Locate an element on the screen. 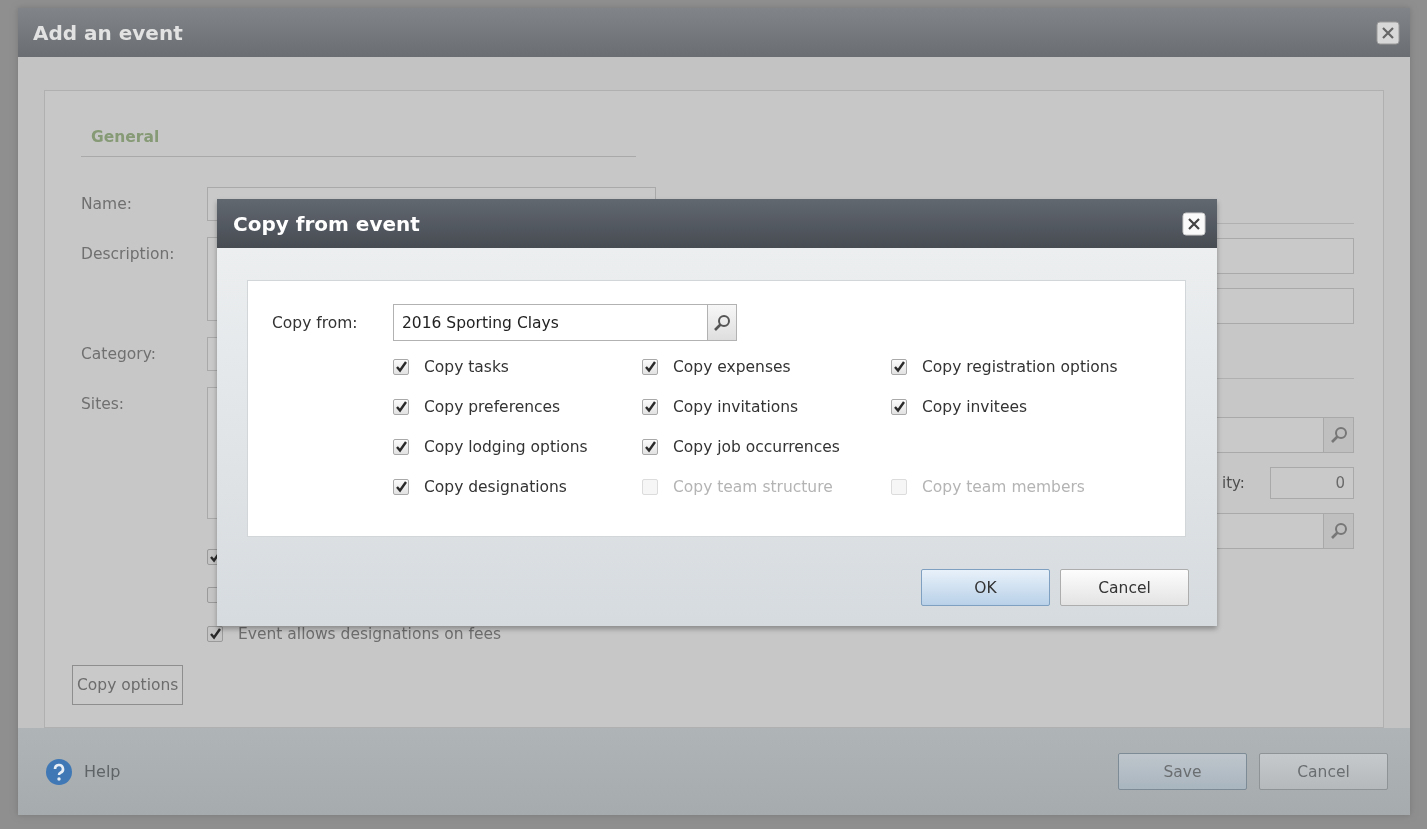  field-label: Sites: is located at coordinates (103, 403).